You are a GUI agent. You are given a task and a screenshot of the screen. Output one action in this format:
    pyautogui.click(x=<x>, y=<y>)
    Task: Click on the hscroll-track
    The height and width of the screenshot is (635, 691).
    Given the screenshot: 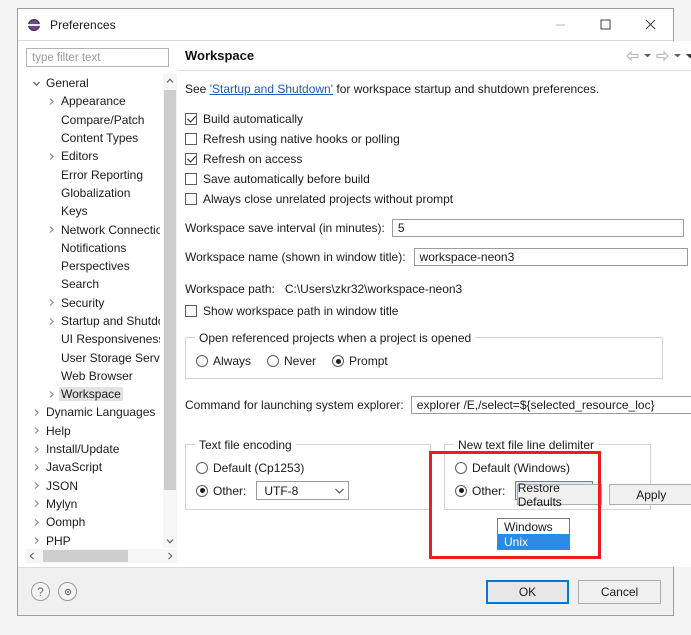 What is the action you would take?
    pyautogui.click(x=101, y=556)
    